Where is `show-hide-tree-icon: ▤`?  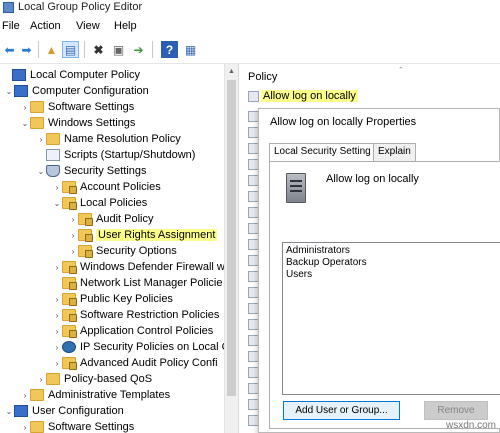 show-hide-tree-icon: ▤ is located at coordinates (70, 49).